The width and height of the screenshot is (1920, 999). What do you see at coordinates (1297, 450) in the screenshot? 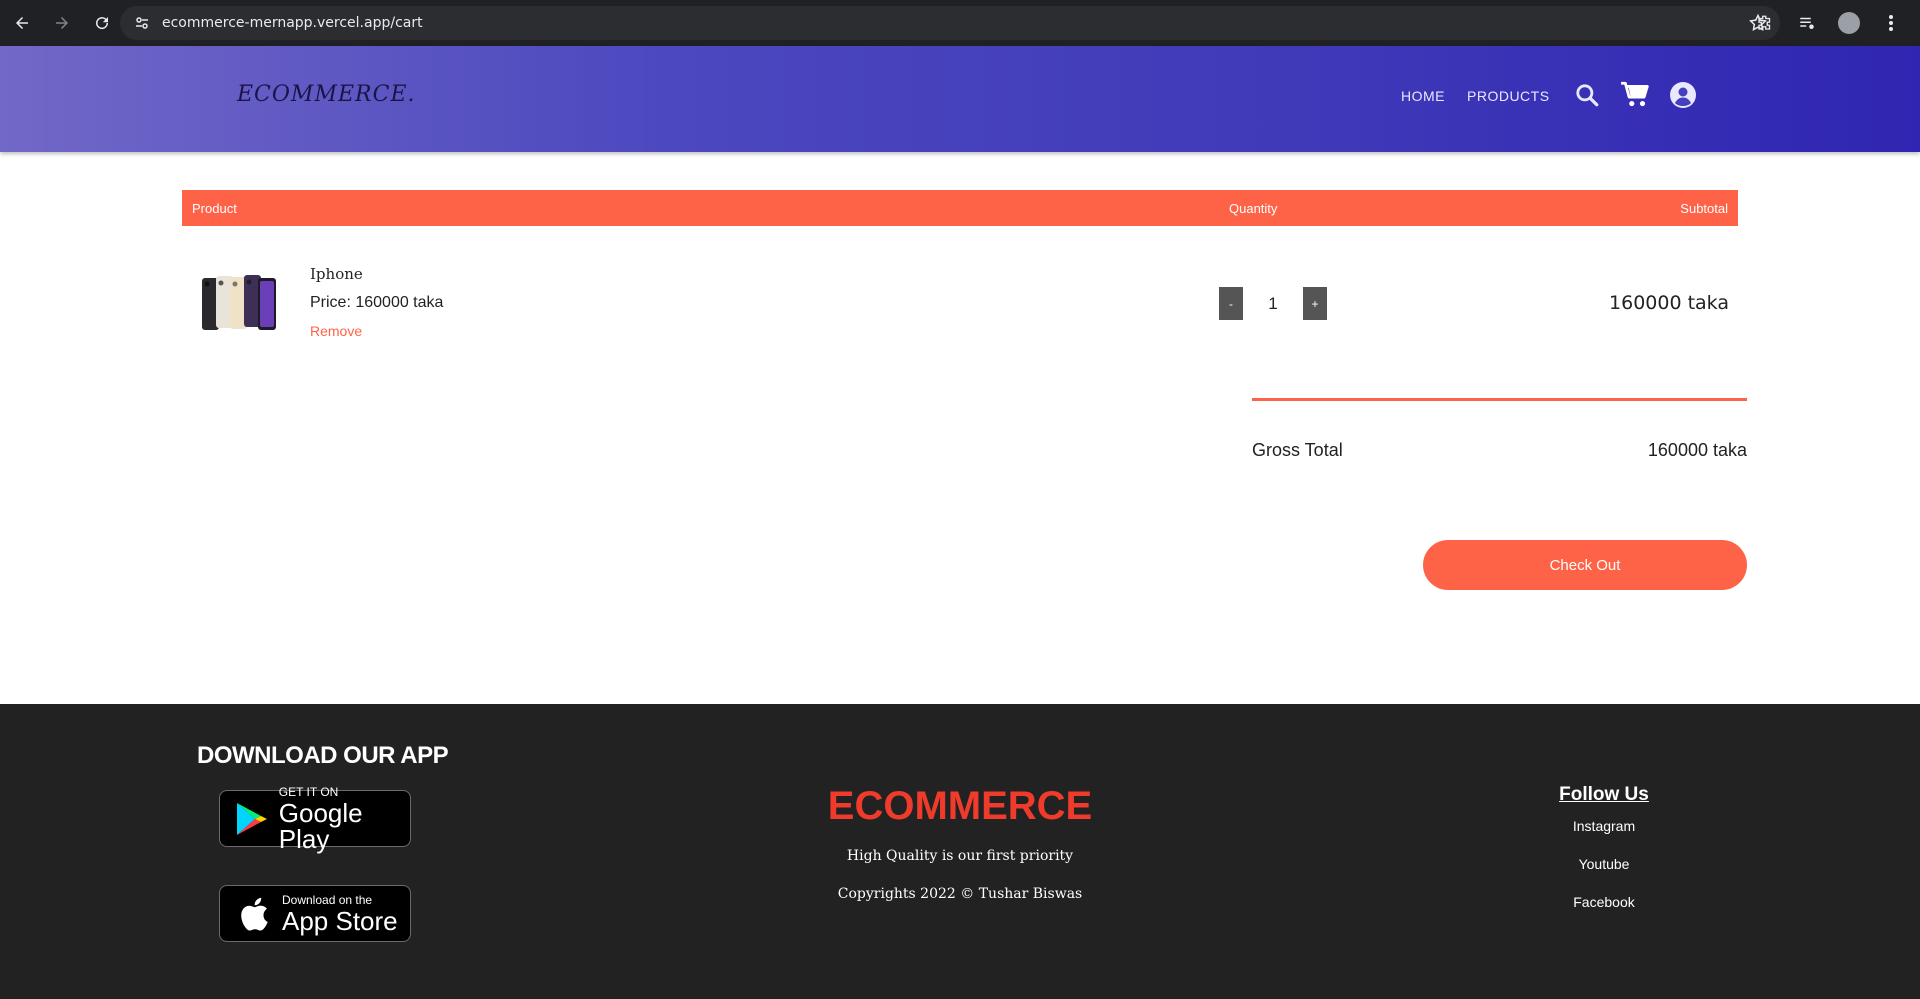
I see `gross-total-label: Gross Total` at bounding box center [1297, 450].